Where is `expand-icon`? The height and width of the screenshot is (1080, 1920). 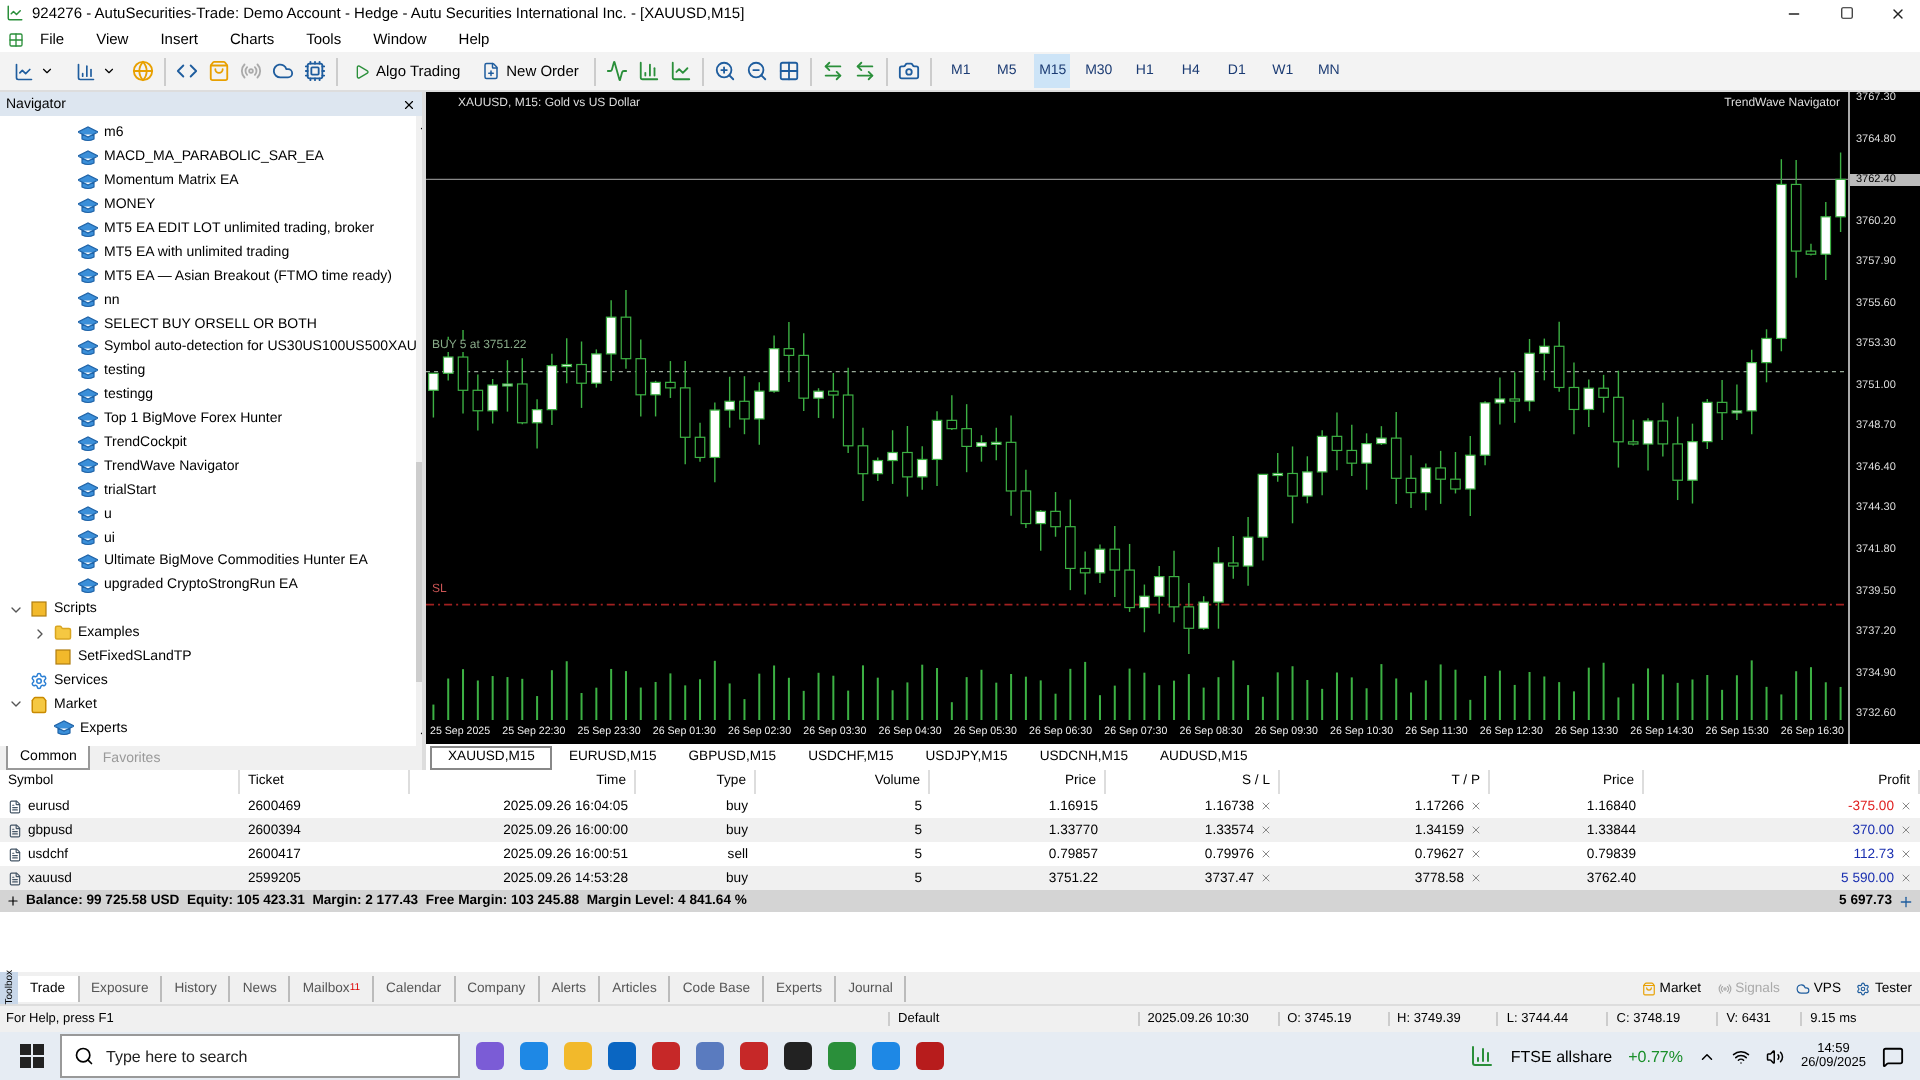 expand-icon is located at coordinates (13, 901).